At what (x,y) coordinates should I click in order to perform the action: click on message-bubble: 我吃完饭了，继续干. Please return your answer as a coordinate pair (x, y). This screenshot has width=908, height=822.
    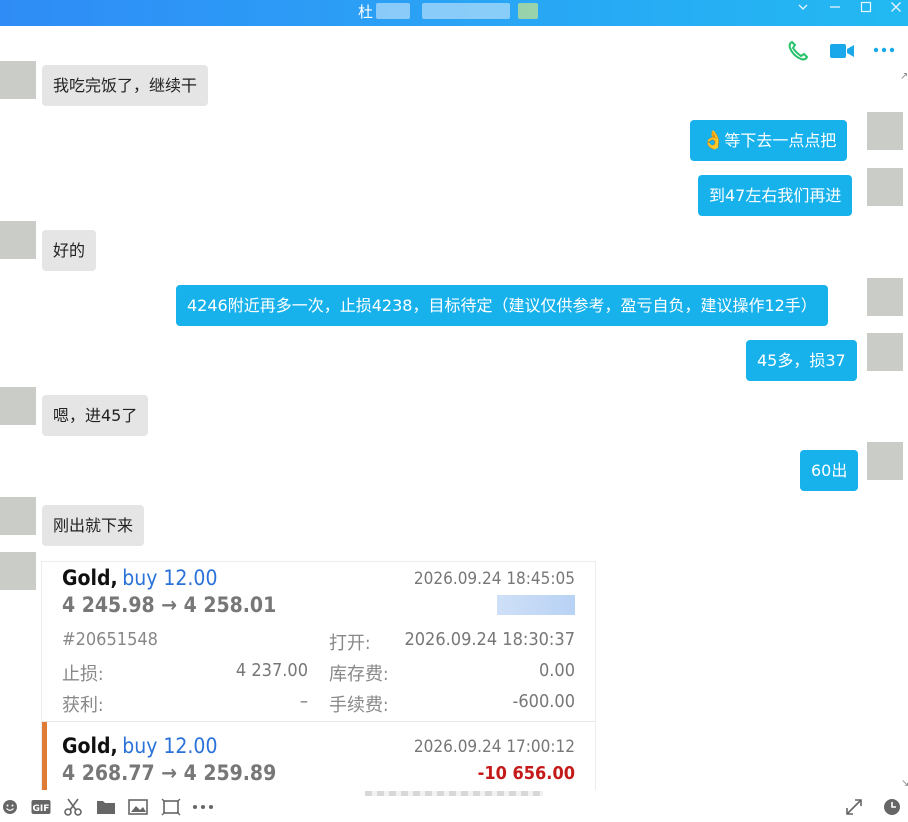
    Looking at the image, I should click on (125, 85).